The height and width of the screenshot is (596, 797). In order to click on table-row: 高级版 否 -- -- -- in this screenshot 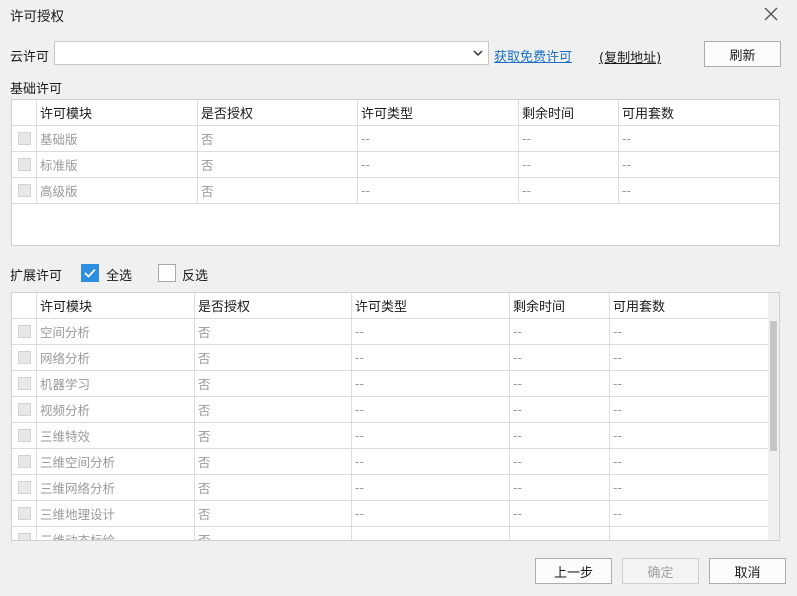, I will do `click(395, 191)`.